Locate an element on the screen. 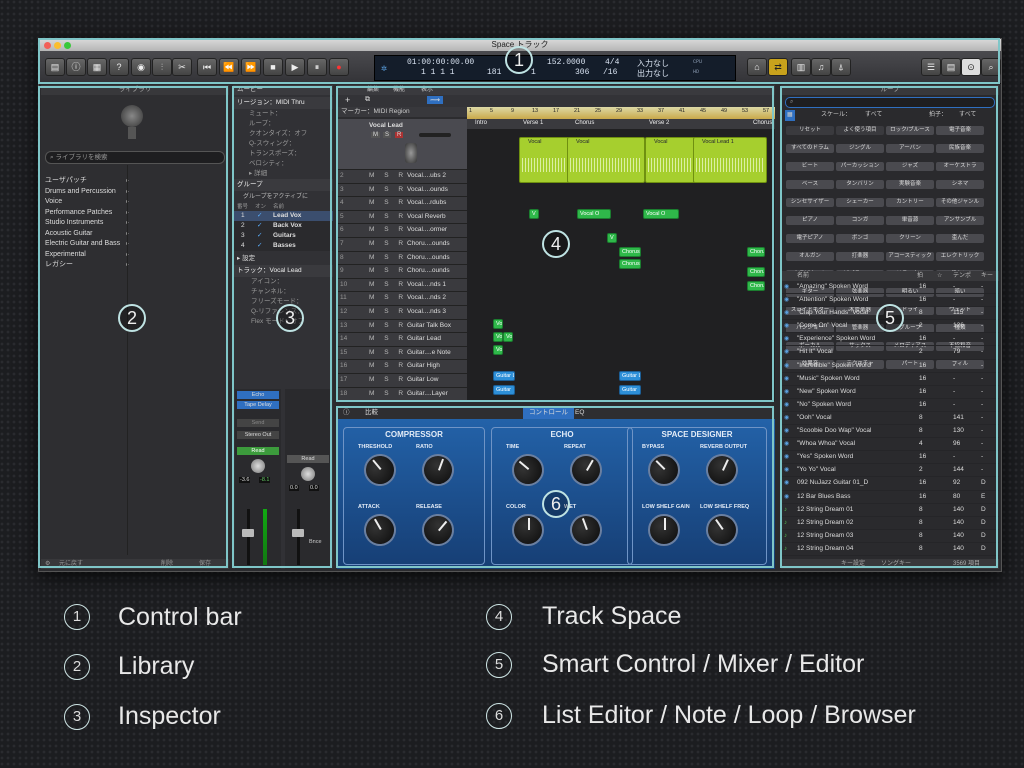 Image resolution: width=1024 pixels, height=768 pixels. legend-label: Track Space is located at coordinates (612, 616).